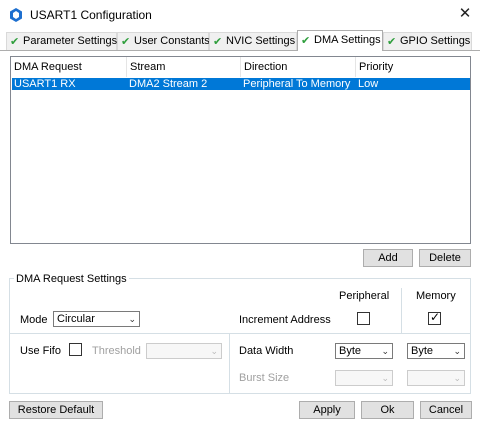 The height and width of the screenshot is (423, 480). Describe the element at coordinates (297, 84) in the screenshot. I see `cell-direction: Peripheral To Memory` at that location.